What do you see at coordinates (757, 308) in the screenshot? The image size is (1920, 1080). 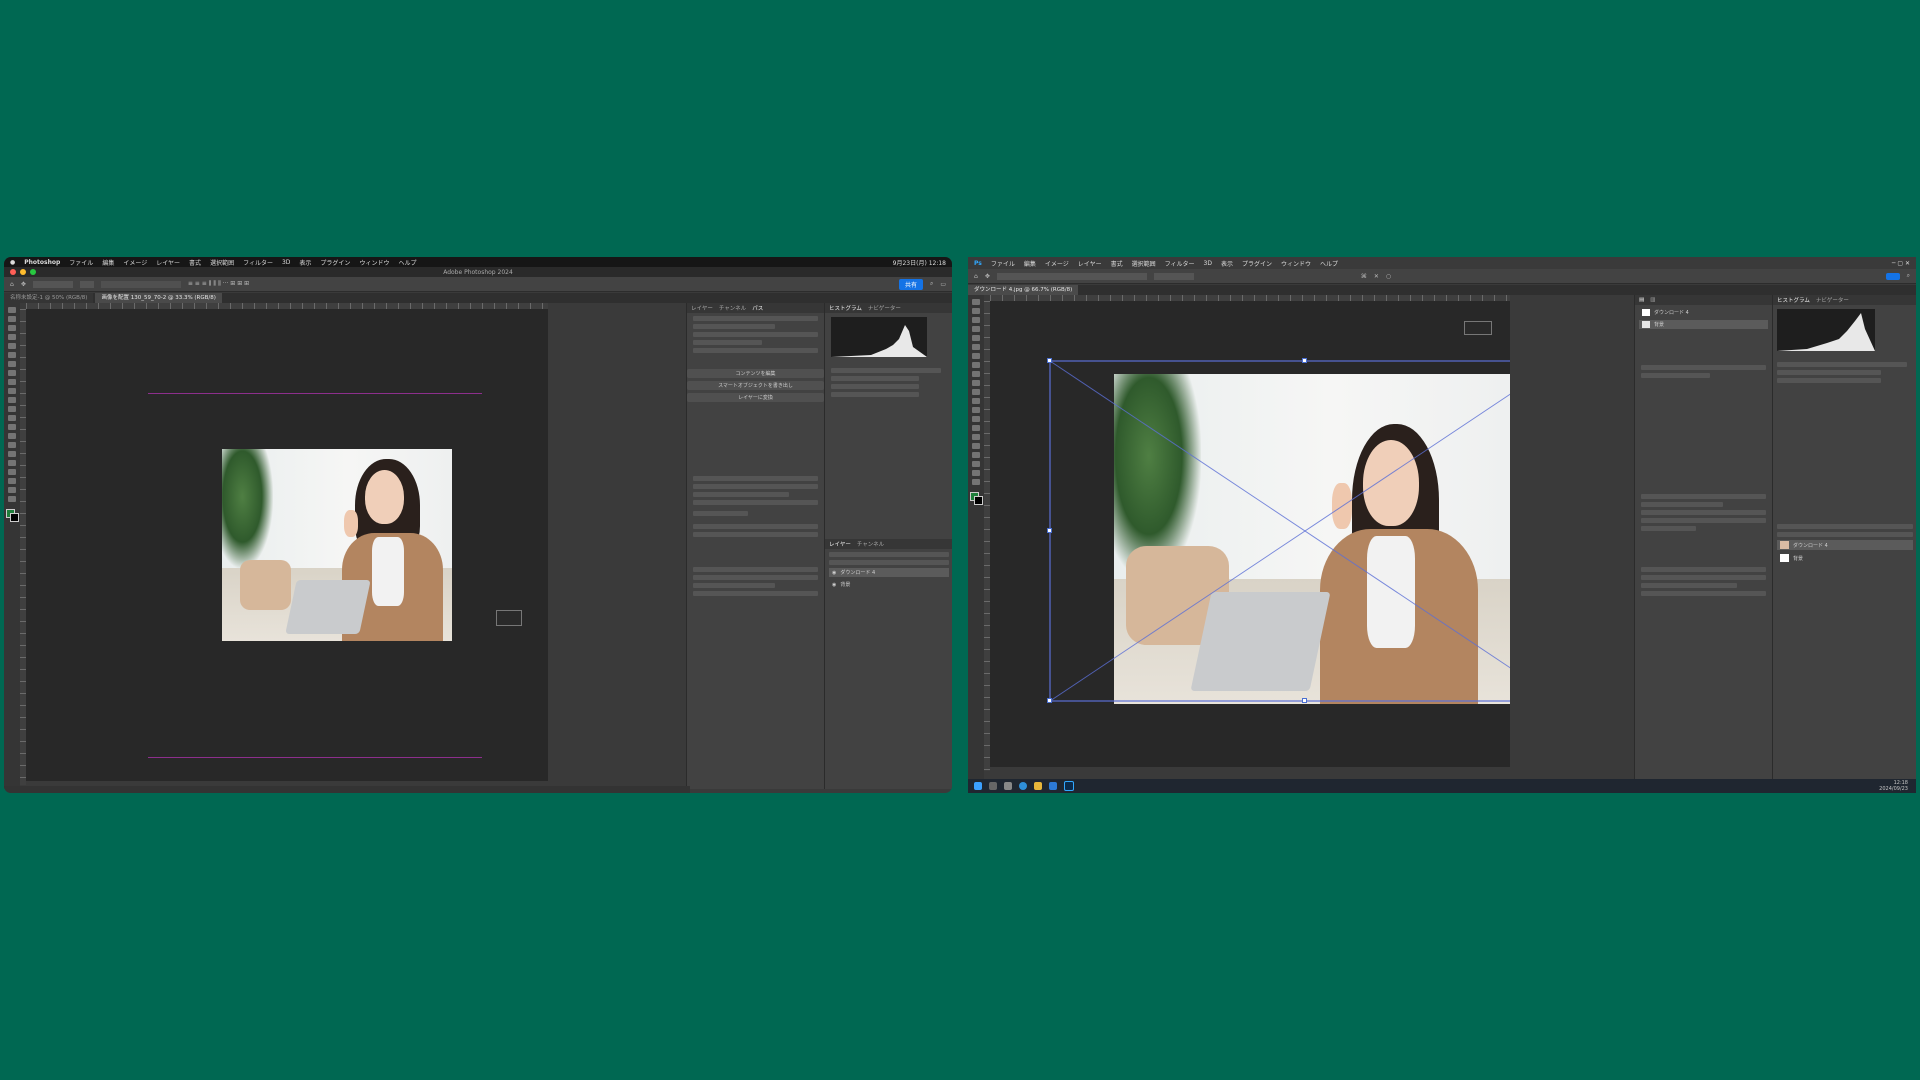 I see `tab-paths: パス` at bounding box center [757, 308].